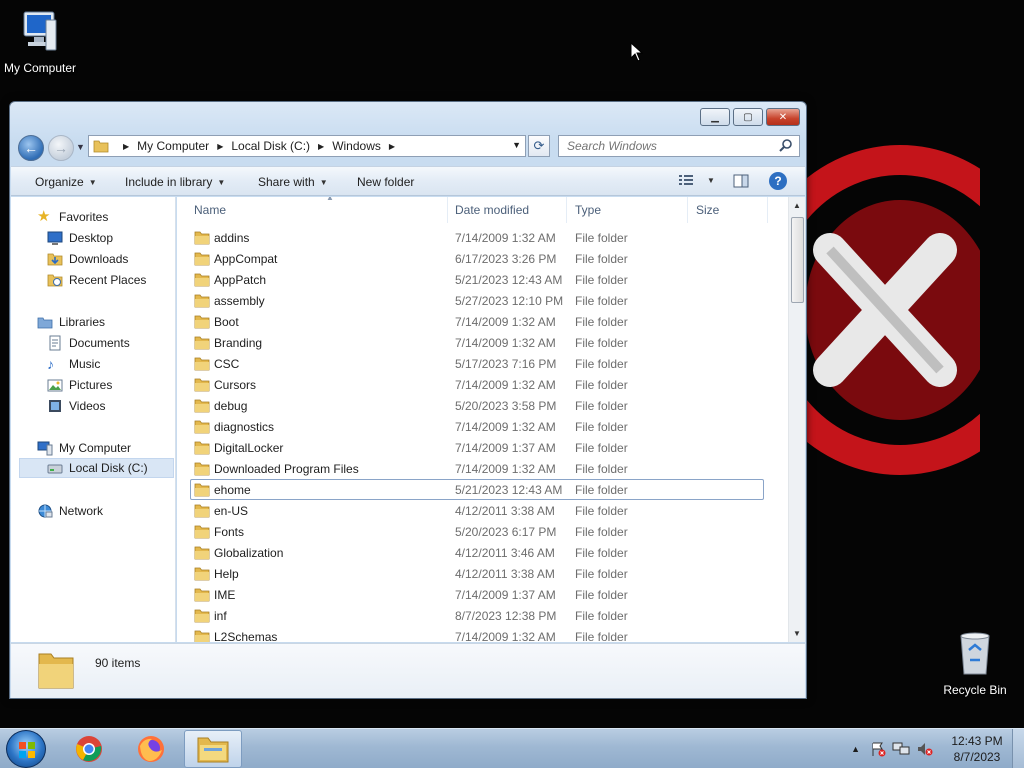 This screenshot has height=768, width=1024. I want to click on file-row: Fonts 5/20/2023 6:17 PM File folder, so click(482, 531).